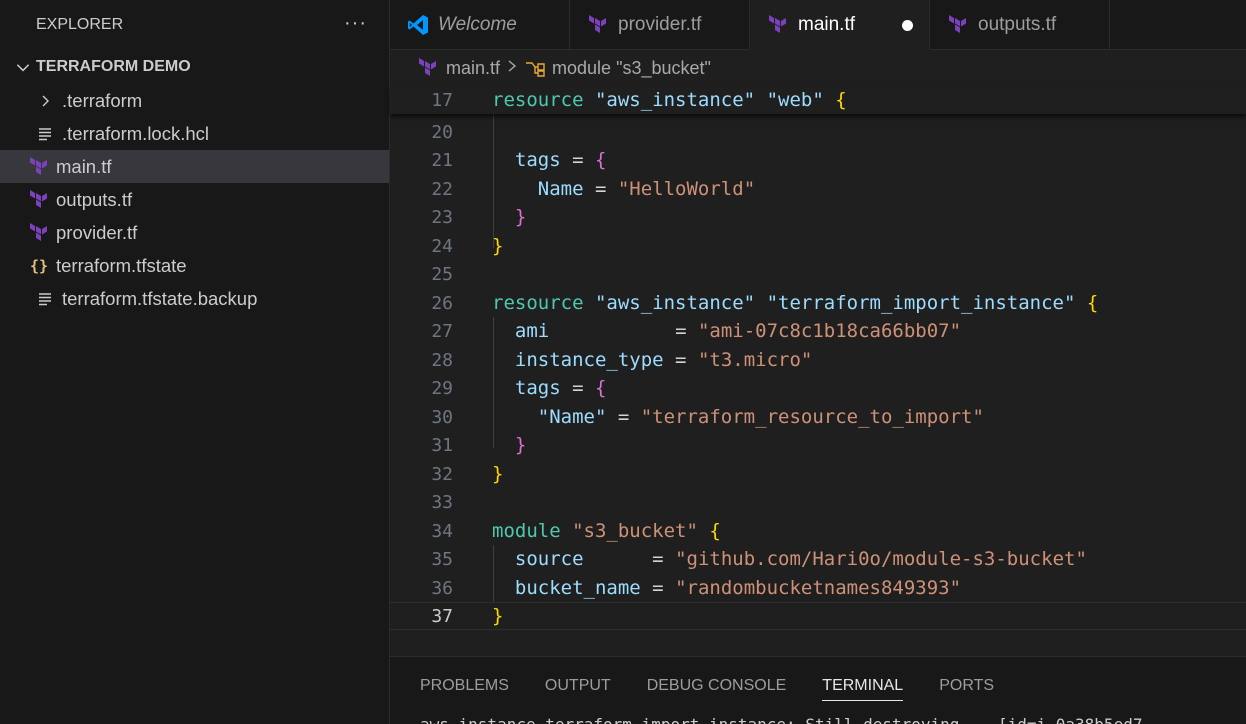 This screenshot has width=1246, height=724. Describe the element at coordinates (355, 23) in the screenshot. I see `more-actions-icon: ···` at that location.